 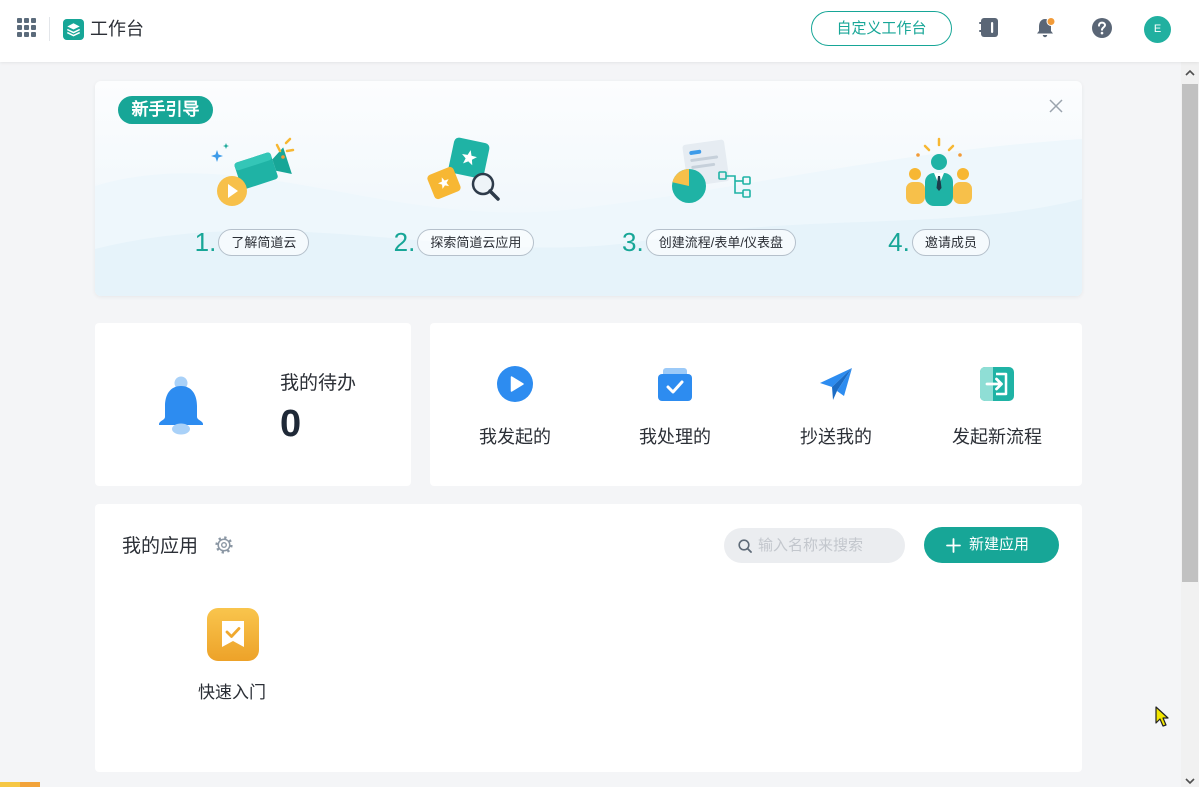 I want to click on process-shortcuts-card: 我发起的 我处理的 抄送我的 发起新流程, so click(x=756, y=404).